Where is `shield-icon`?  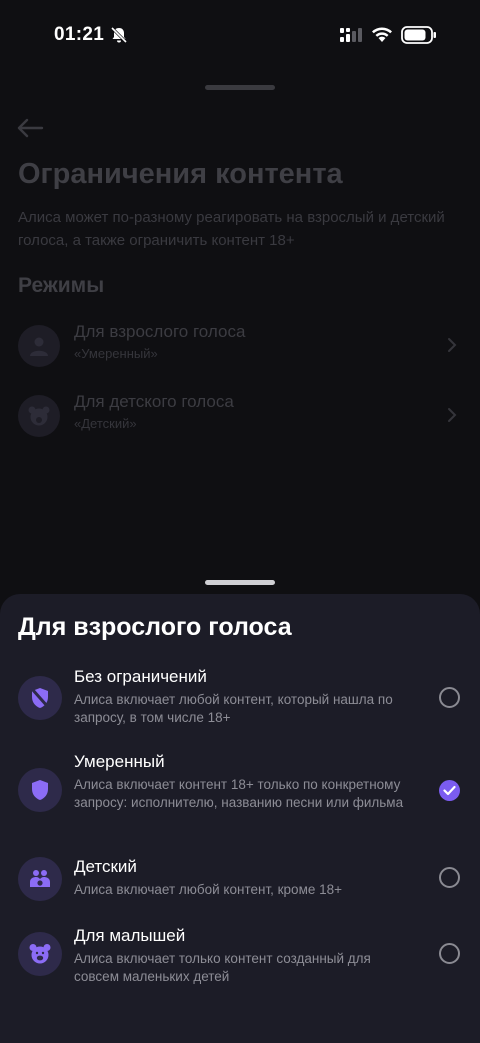 shield-icon is located at coordinates (40, 790).